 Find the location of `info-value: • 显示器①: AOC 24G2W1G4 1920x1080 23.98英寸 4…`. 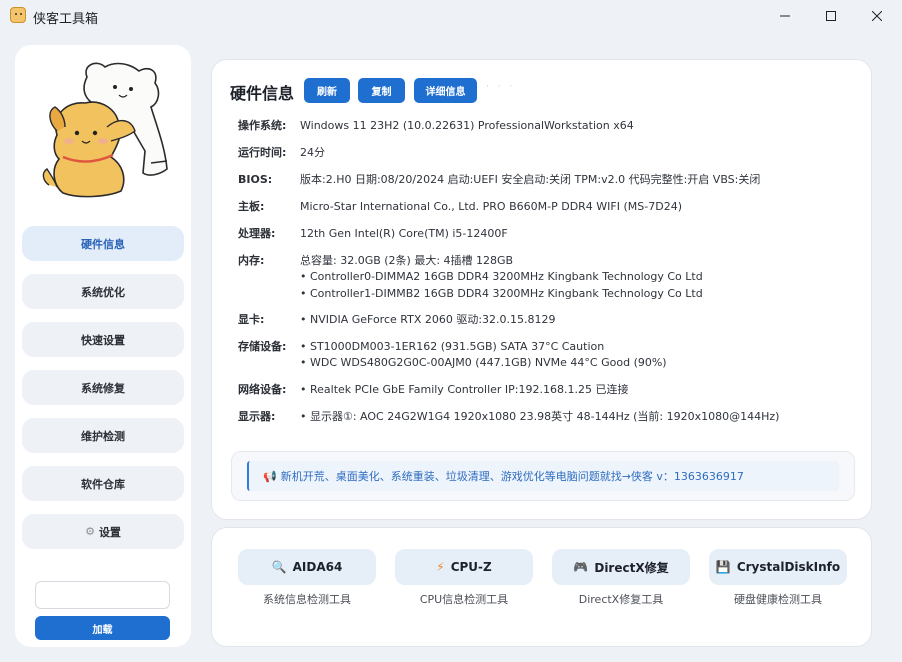

info-value: • 显示器①: AOC 24G2W1G4 1920x1080 23.98英寸 4… is located at coordinates (540, 416).